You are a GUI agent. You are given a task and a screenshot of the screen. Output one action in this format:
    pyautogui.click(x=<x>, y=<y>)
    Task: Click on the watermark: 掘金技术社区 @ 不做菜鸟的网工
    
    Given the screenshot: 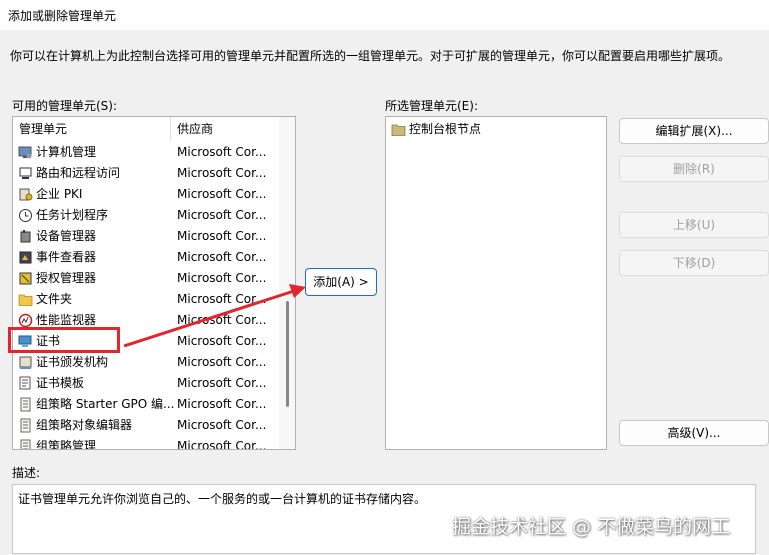 What is the action you would take?
    pyautogui.click(x=591, y=527)
    